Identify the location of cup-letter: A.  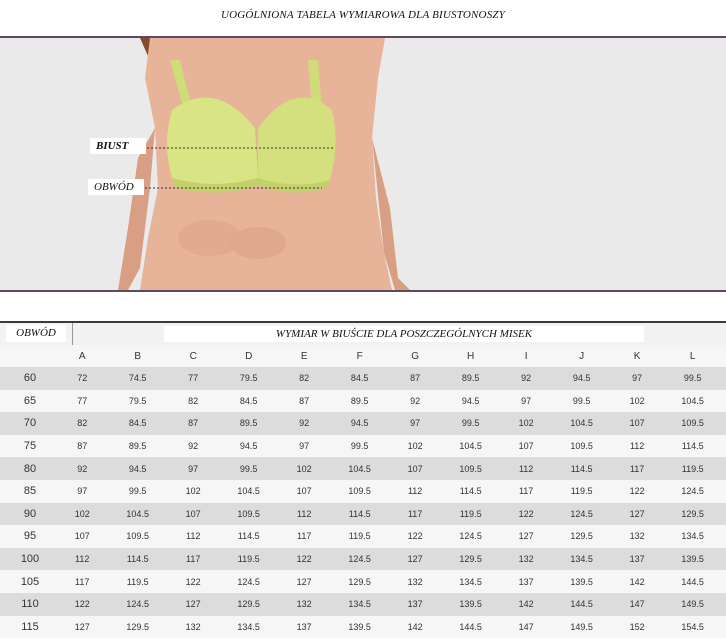
(82, 356).